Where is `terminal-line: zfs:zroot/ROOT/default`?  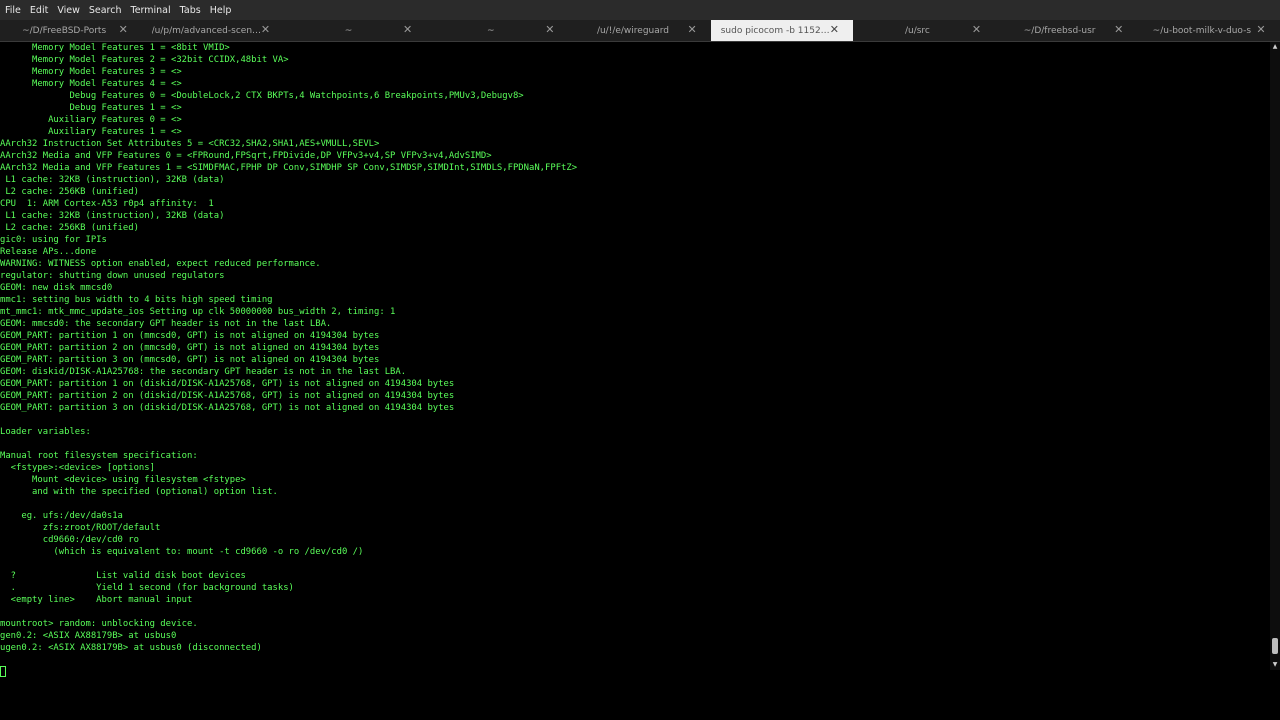 terminal-line: zfs:zroot/ROOT/default is located at coordinates (80, 528).